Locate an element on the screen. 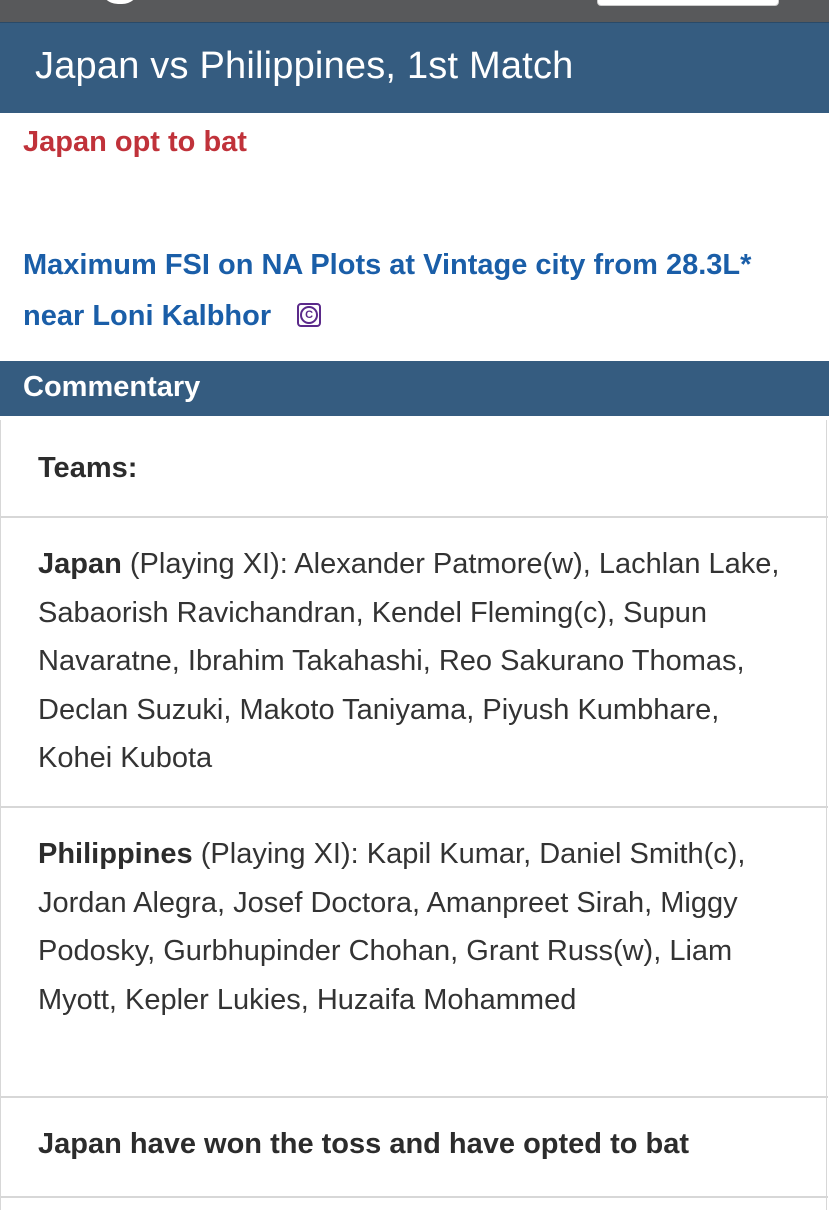 This screenshot has width=829, height=1210. section-title: Commentary is located at coordinates (112, 387).